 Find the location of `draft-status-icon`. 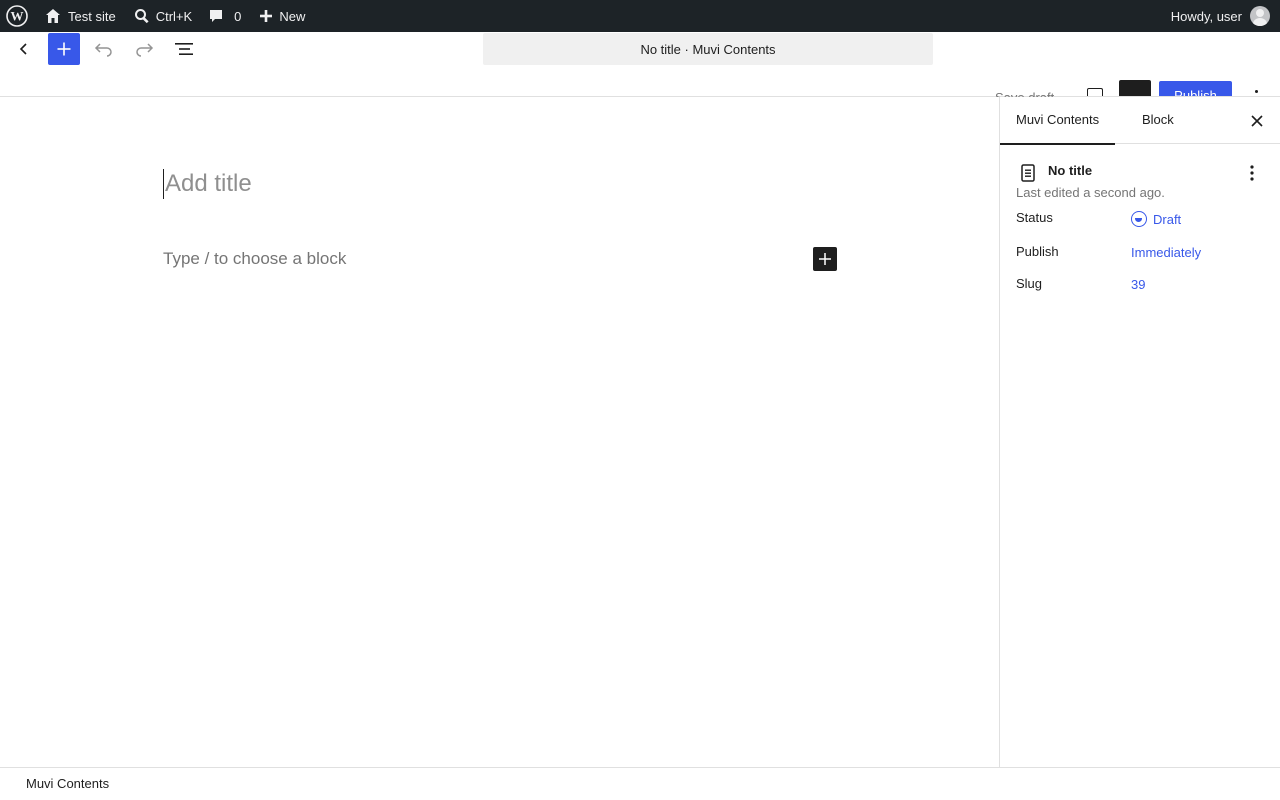

draft-status-icon is located at coordinates (1139, 219).